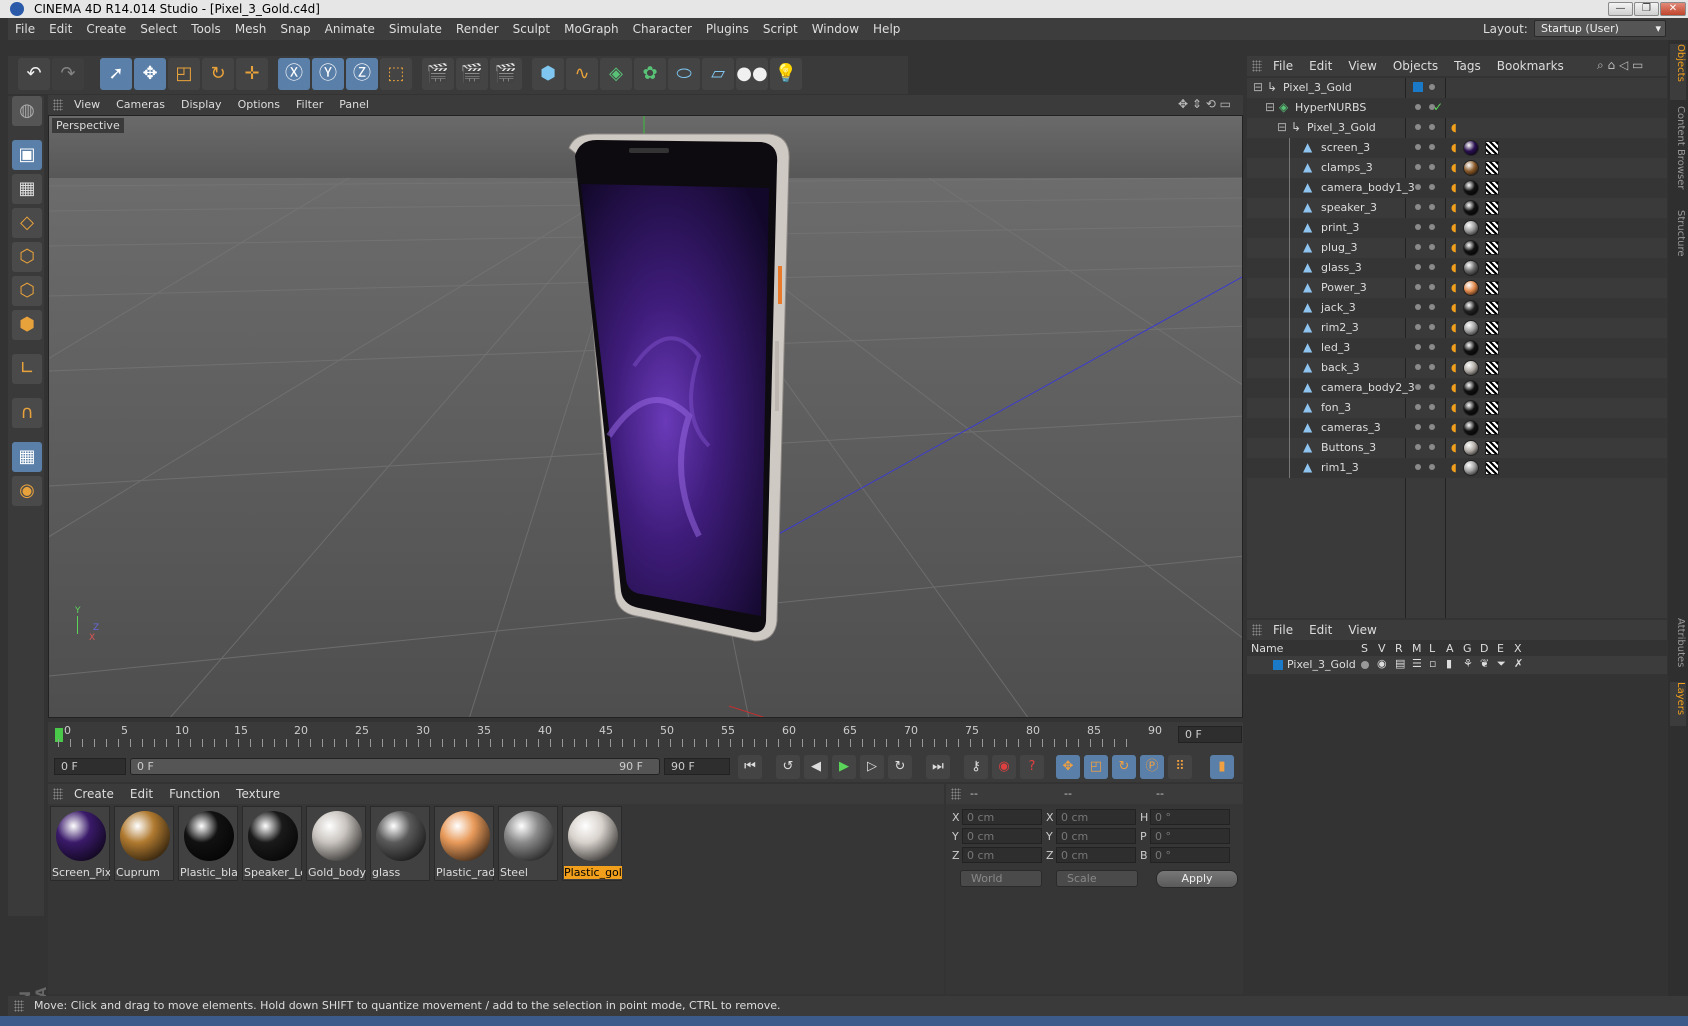  I want to click on object-row: ▲ clamps_3 ◖, so click(1457, 168).